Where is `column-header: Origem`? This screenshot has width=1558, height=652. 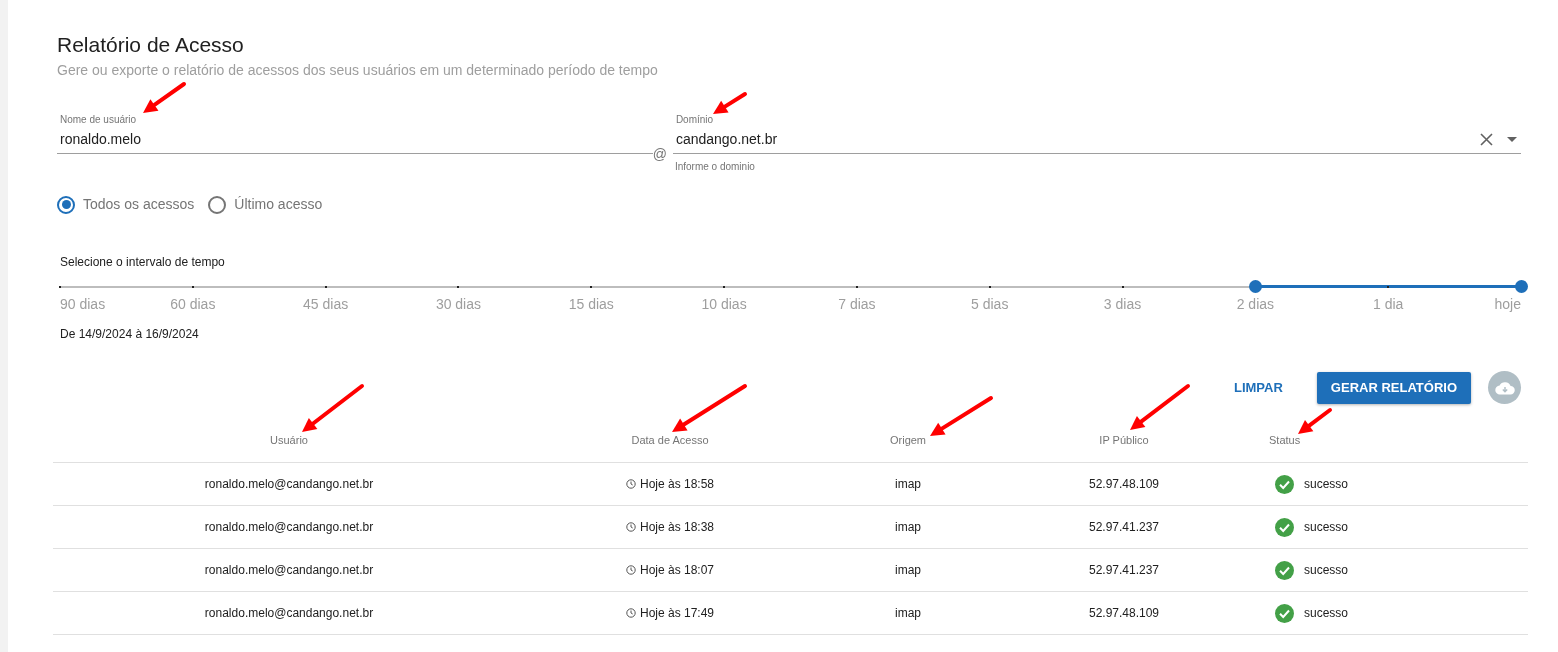
column-header: Origem is located at coordinates (908, 440).